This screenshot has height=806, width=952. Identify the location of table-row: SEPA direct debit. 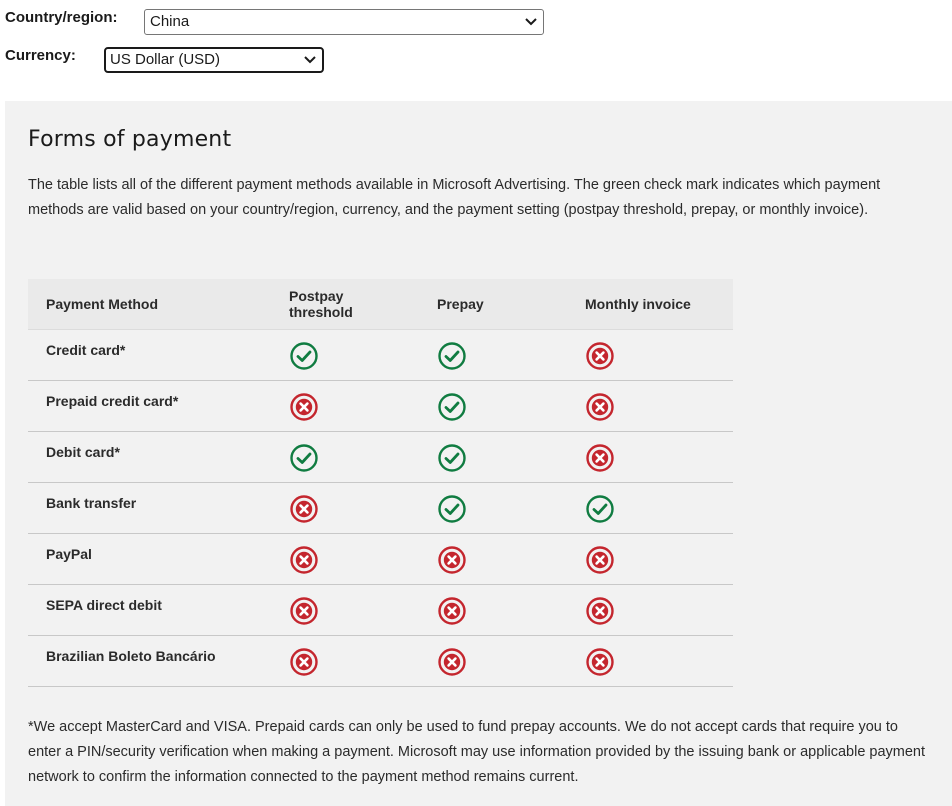
(380, 609).